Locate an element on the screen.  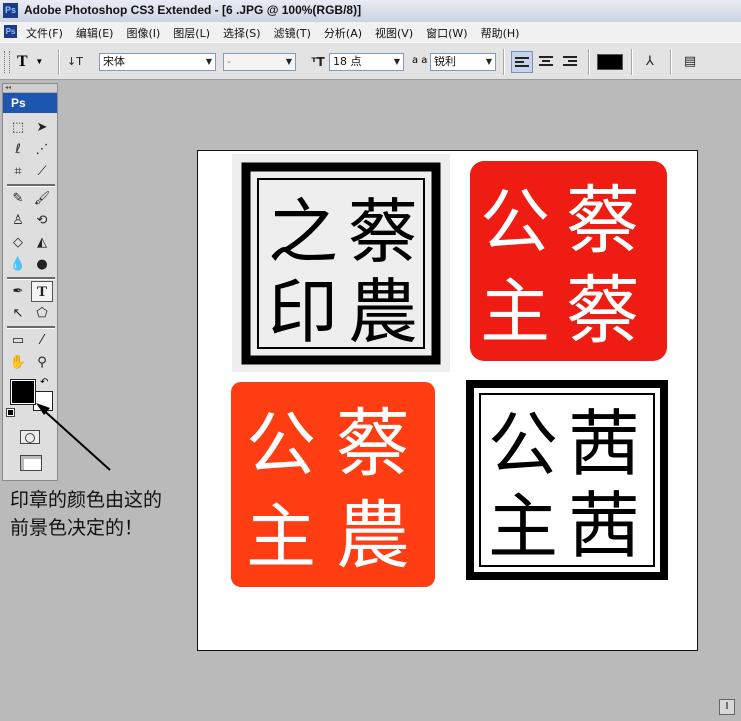
seal-char: 之 is located at coordinates (303, 232).